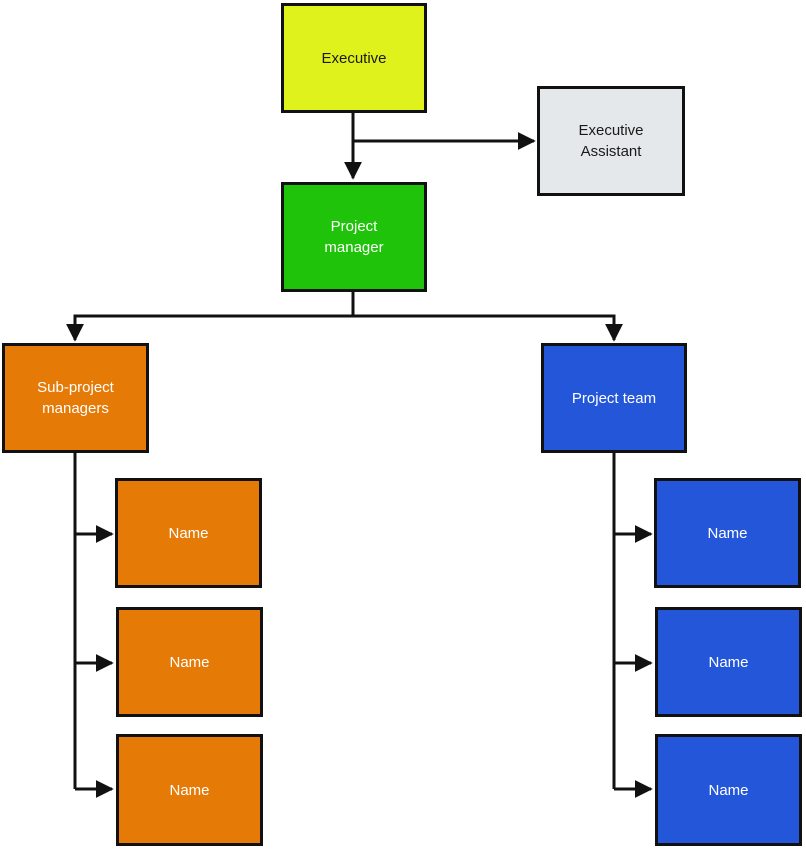 Image resolution: width=806 pixels, height=850 pixels. What do you see at coordinates (488, 328) in the screenshot?
I see `connector-manager-to-team` at bounding box center [488, 328].